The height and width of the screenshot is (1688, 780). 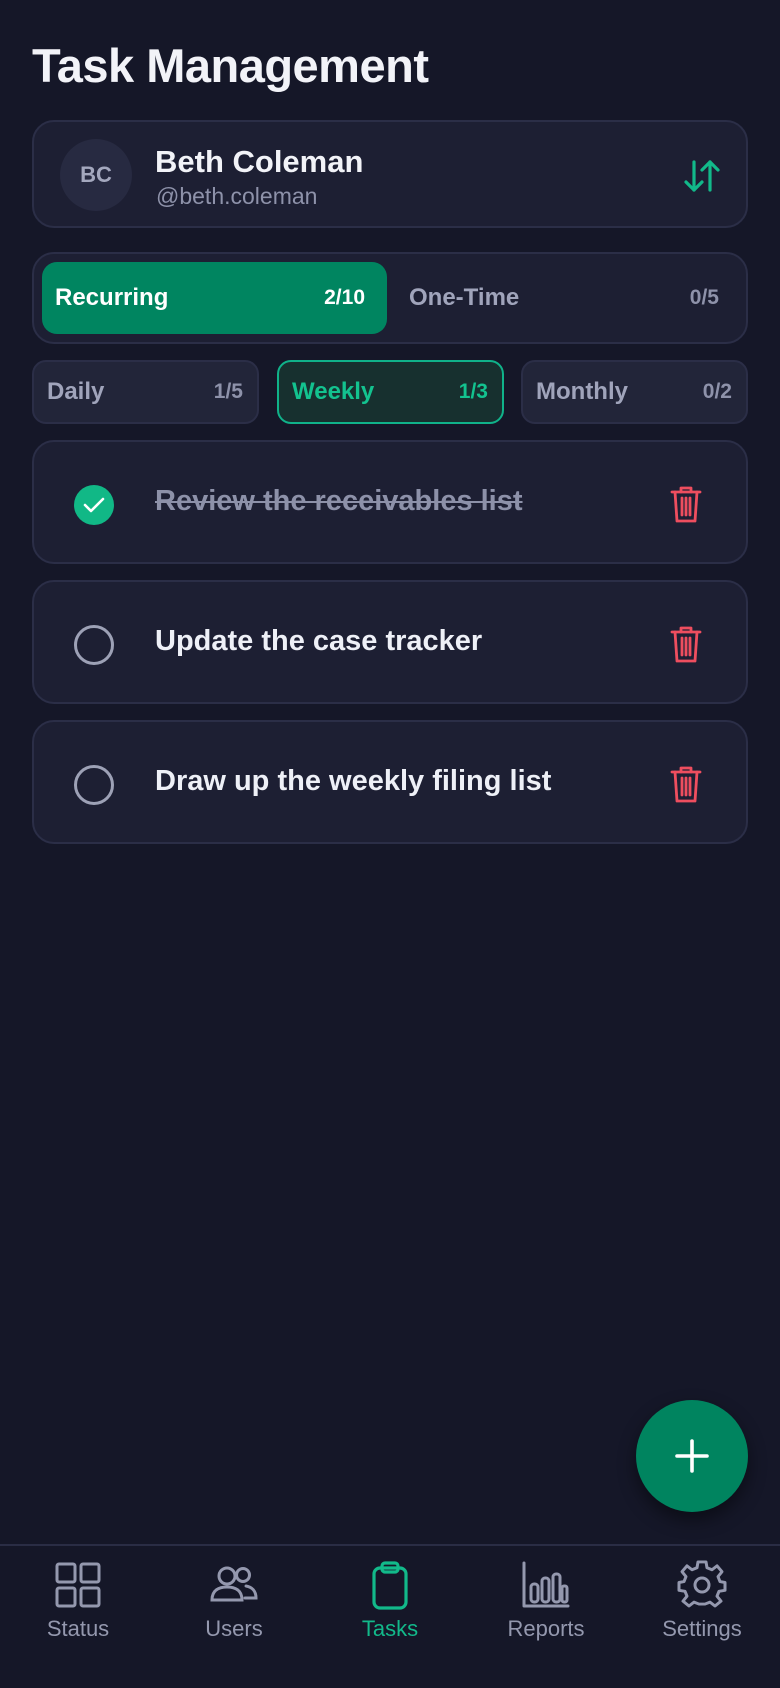 What do you see at coordinates (390, 174) in the screenshot?
I see `user-card: BC Beth Coleman @beth.coleman` at bounding box center [390, 174].